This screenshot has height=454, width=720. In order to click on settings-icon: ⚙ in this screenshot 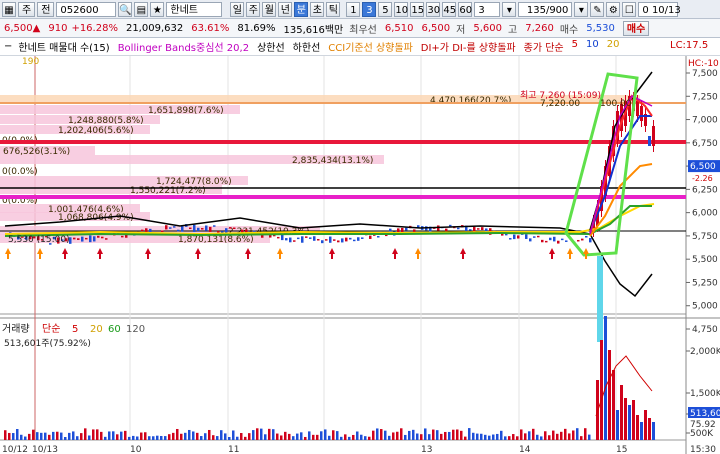, I will do `click(613, 9)`.